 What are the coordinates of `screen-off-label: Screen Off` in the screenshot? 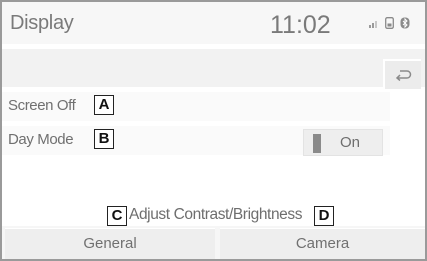 It's located at (42, 105).